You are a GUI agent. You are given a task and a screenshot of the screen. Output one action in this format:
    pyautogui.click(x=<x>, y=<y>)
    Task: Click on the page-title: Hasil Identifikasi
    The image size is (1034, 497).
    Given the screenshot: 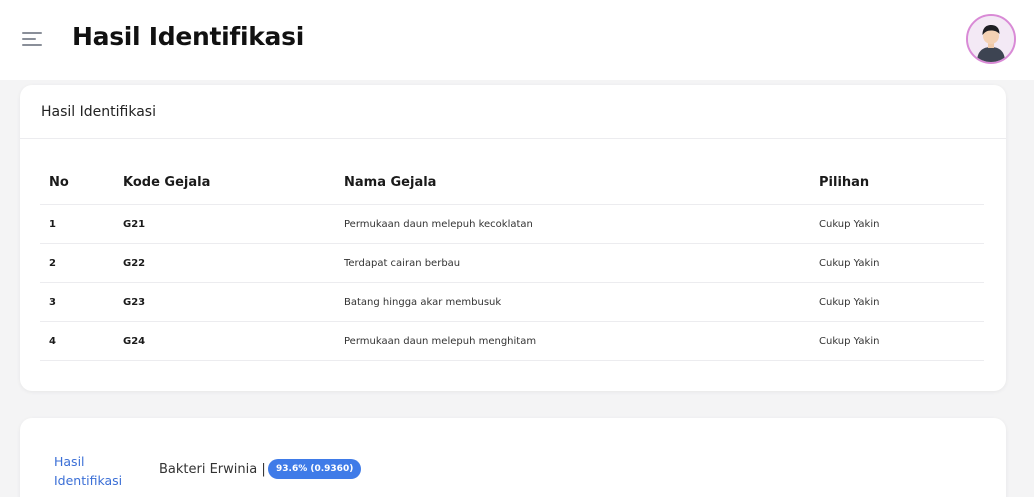 What is the action you would take?
    pyautogui.click(x=188, y=36)
    